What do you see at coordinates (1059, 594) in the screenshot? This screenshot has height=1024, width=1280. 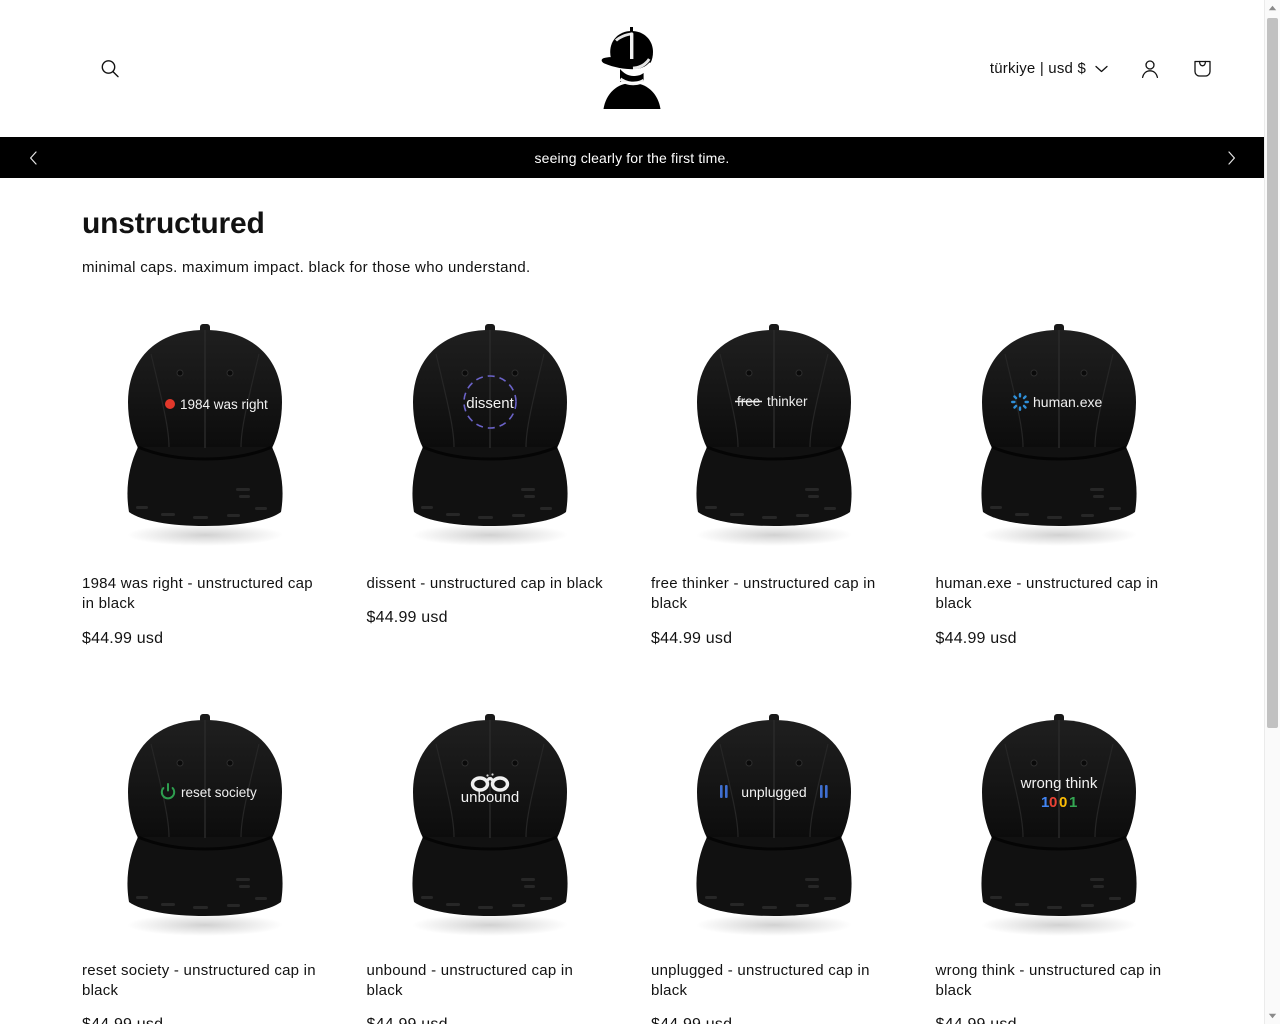 I see `product-title: human.exe - unstructured cap in black` at bounding box center [1059, 594].